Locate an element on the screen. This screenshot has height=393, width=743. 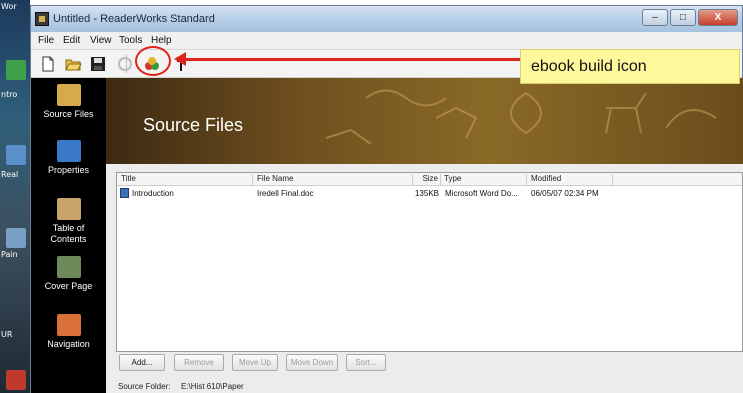
desktop-label: ntro is located at coordinates (9, 94).